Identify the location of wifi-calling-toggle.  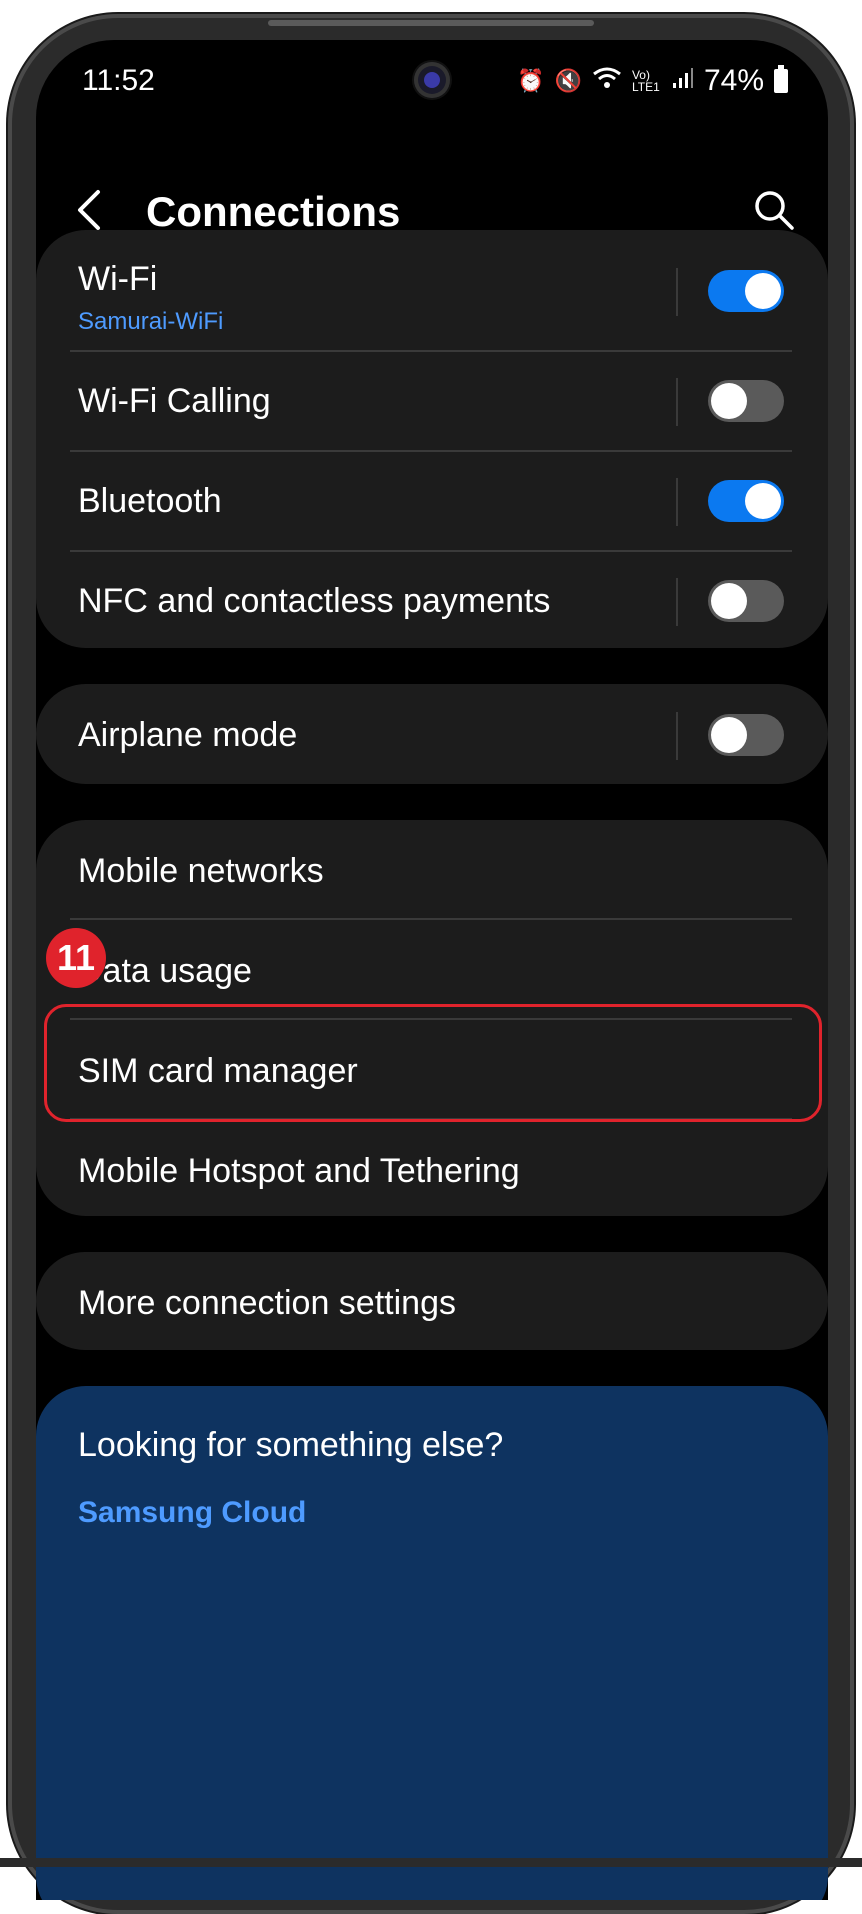
(746, 401).